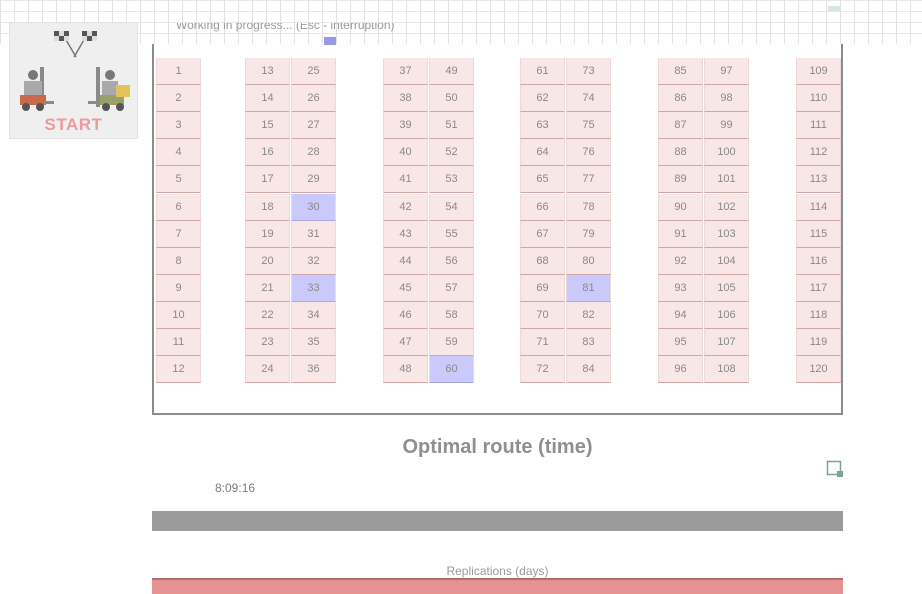 The image size is (922, 594). What do you see at coordinates (680, 234) in the screenshot?
I see `location-cell-91: 91` at bounding box center [680, 234].